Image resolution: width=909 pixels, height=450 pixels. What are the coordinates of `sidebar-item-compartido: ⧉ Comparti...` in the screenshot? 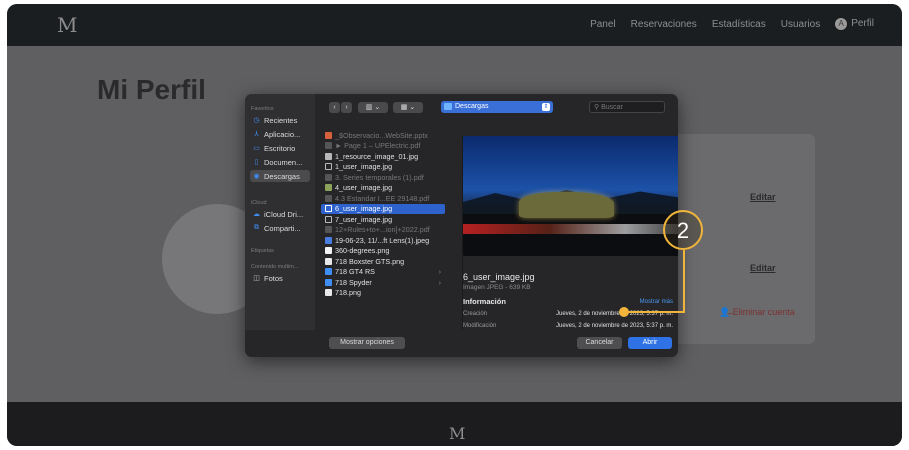 It's located at (280, 228).